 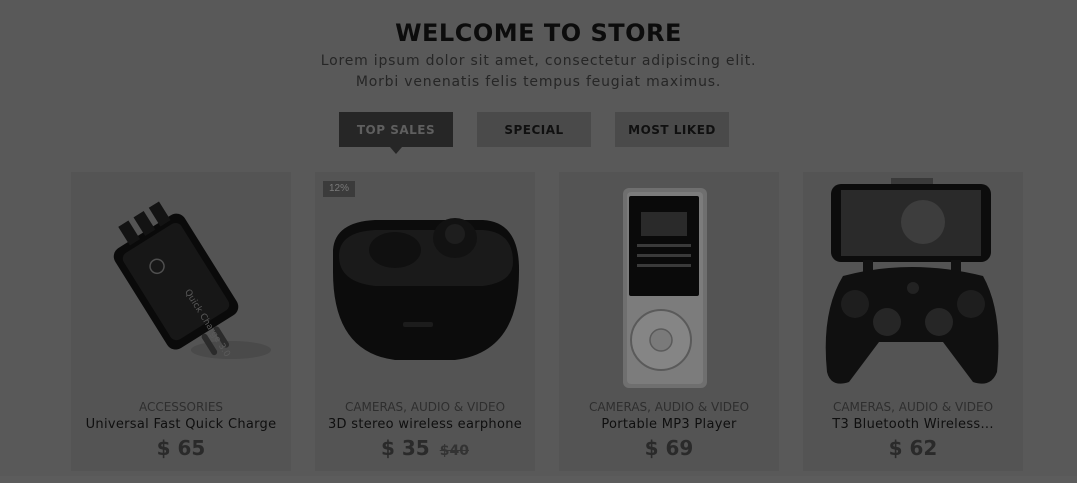 I want to click on old-price: $40, so click(x=454, y=451).